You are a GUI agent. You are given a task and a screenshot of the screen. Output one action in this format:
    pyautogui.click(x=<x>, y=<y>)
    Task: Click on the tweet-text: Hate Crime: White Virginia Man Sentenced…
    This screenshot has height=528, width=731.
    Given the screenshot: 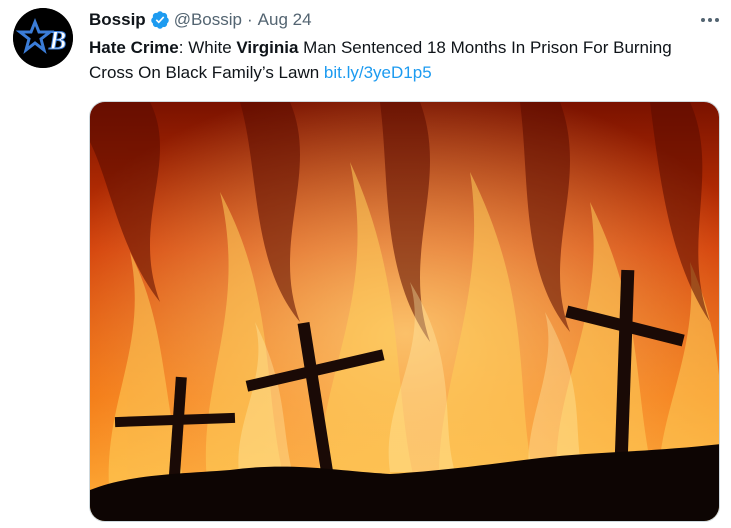 What is the action you would take?
    pyautogui.click(x=399, y=60)
    